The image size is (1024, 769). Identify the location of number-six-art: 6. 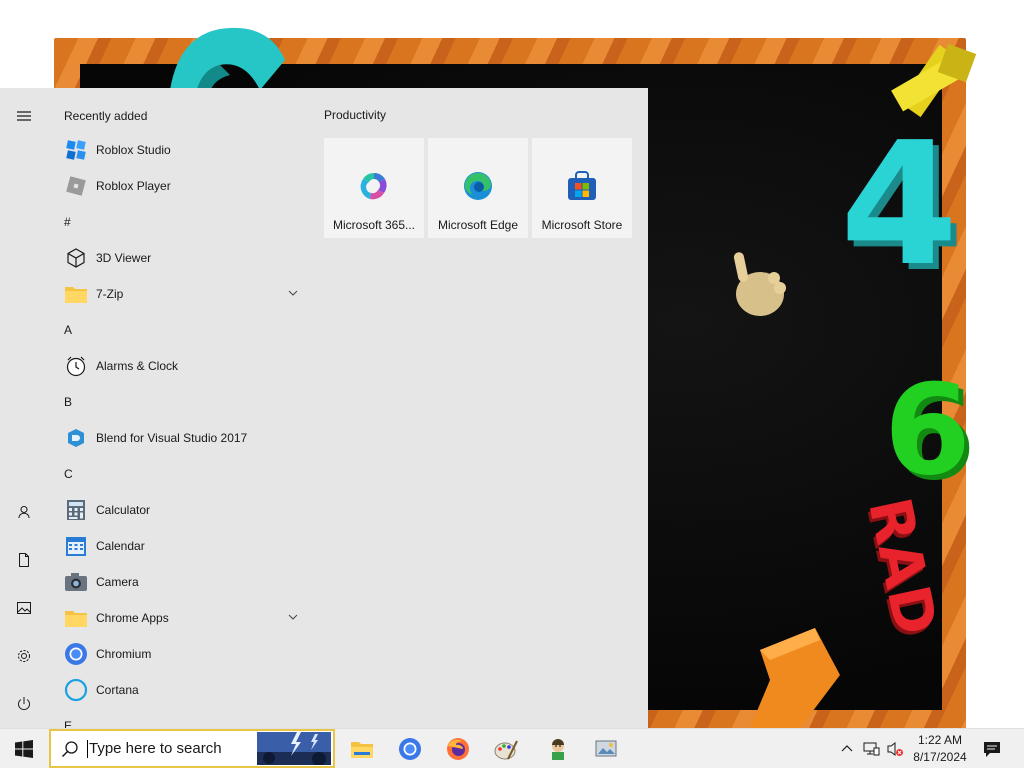
(927, 430).